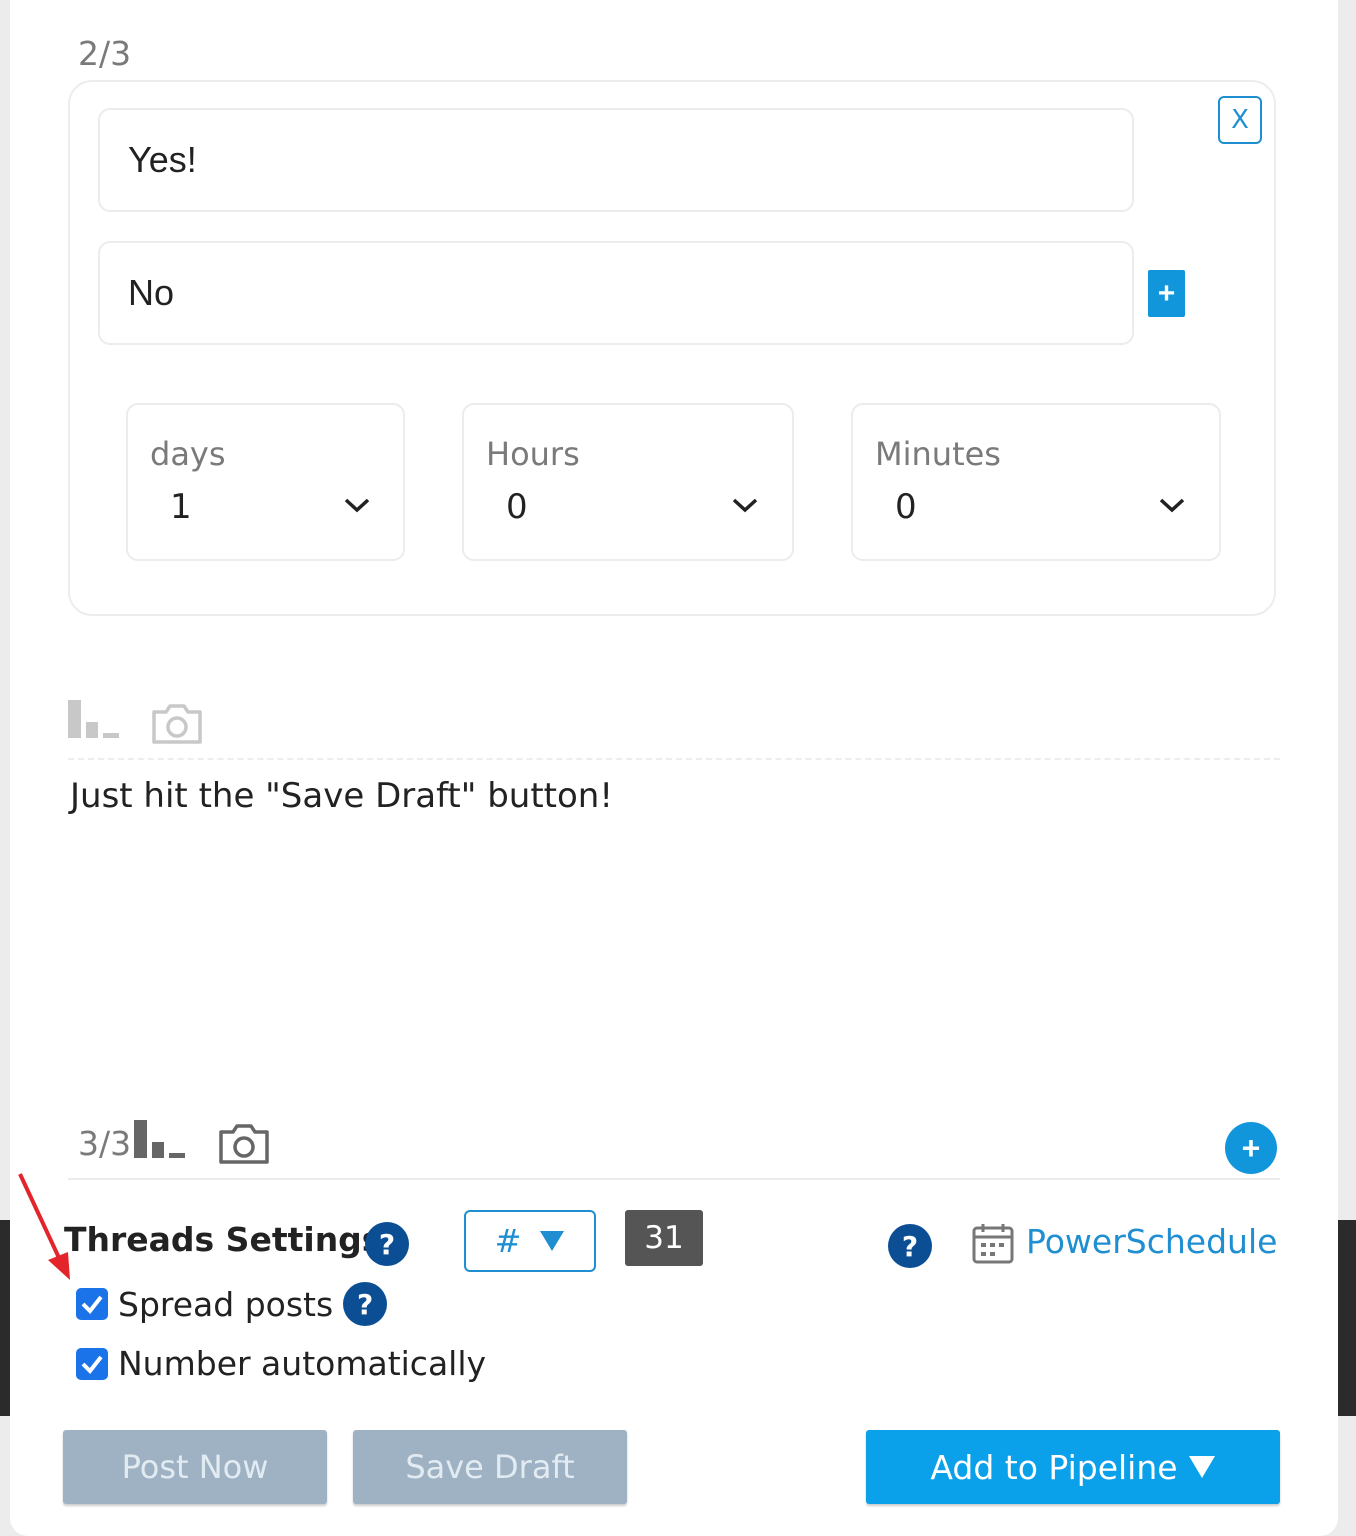  Describe the element at coordinates (993, 1244) in the screenshot. I see `calendar-icon` at that location.